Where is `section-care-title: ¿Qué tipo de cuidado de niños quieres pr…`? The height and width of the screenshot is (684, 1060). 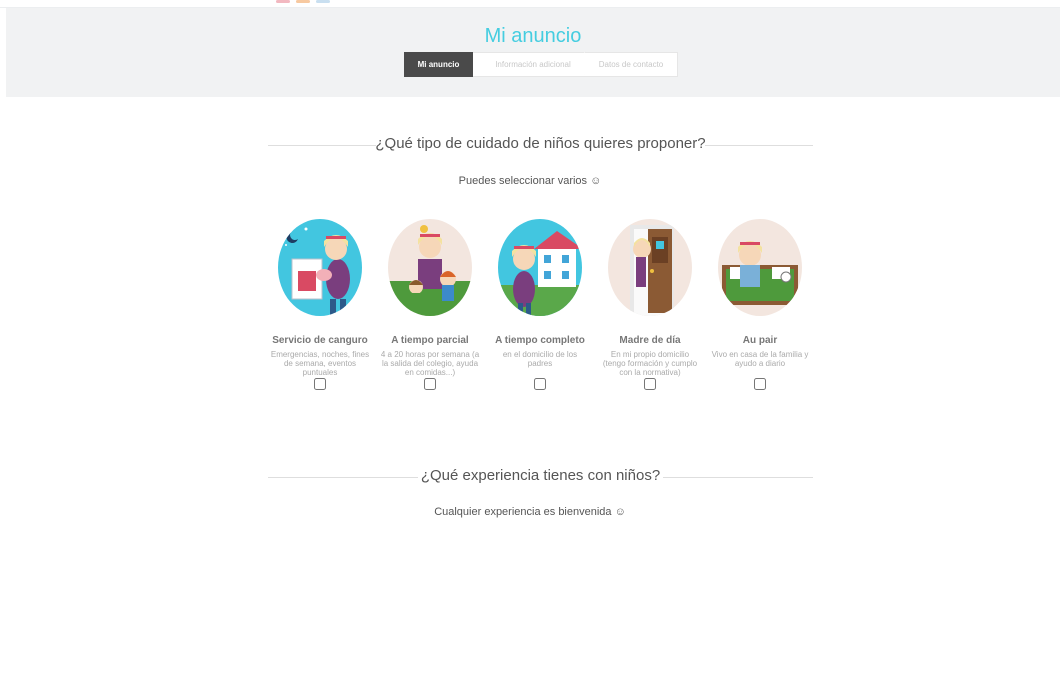 section-care-title: ¿Qué tipo de cuidado de niños quieres pr… is located at coordinates (540, 143).